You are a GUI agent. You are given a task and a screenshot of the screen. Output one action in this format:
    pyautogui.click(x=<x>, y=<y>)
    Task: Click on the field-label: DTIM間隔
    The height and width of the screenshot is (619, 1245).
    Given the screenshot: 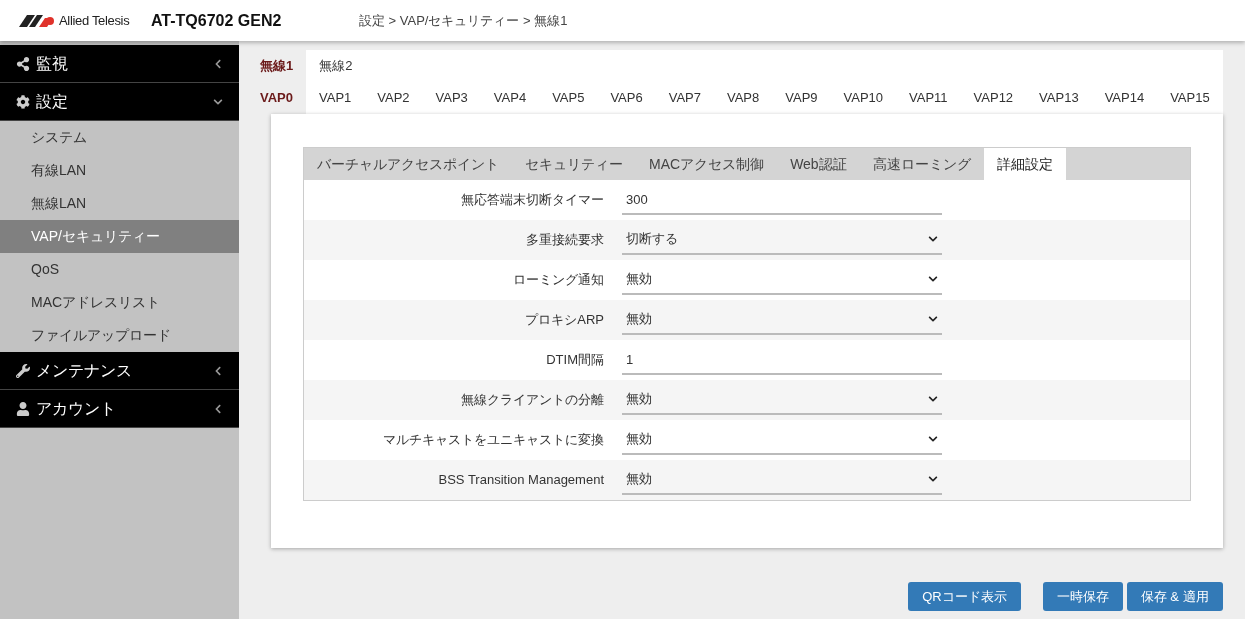 What is the action you would take?
    pyautogui.click(x=575, y=360)
    